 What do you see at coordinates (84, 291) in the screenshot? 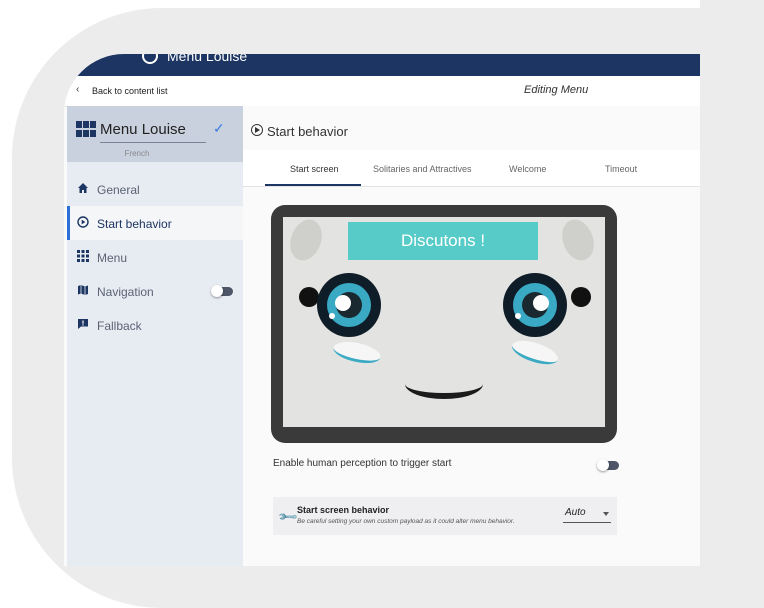
I see `map-icon` at bounding box center [84, 291].